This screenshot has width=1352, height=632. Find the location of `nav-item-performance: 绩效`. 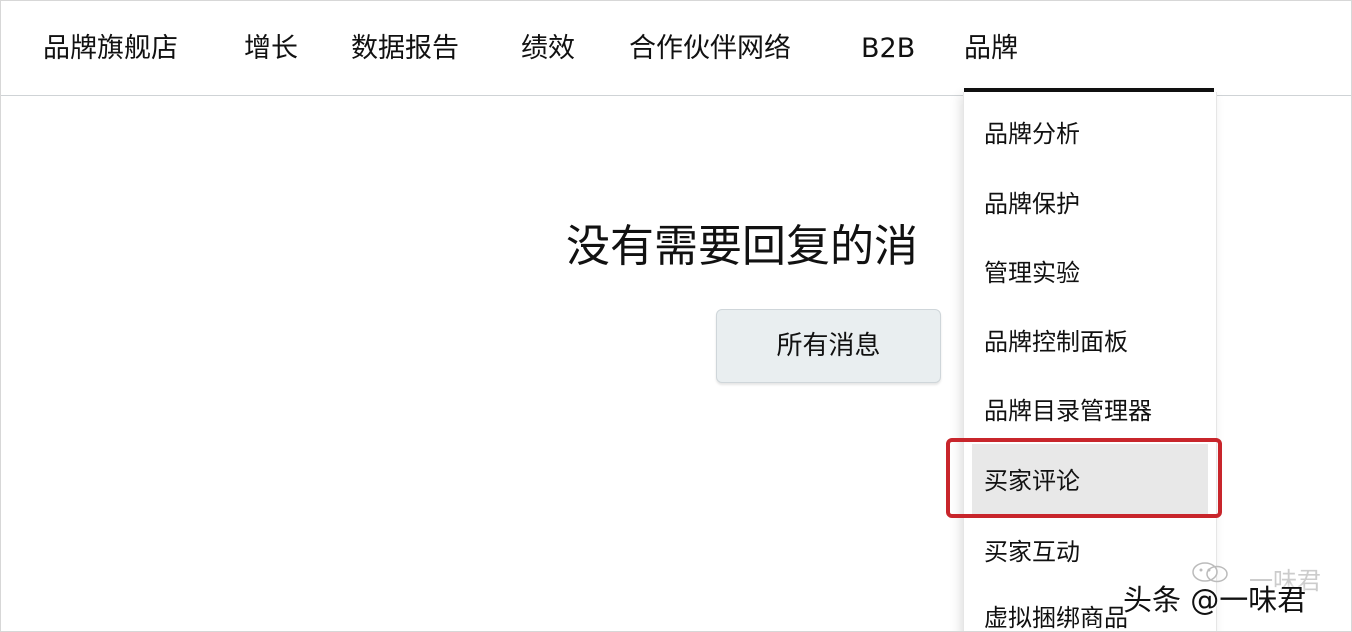

nav-item-performance: 绩效 is located at coordinates (548, 49).